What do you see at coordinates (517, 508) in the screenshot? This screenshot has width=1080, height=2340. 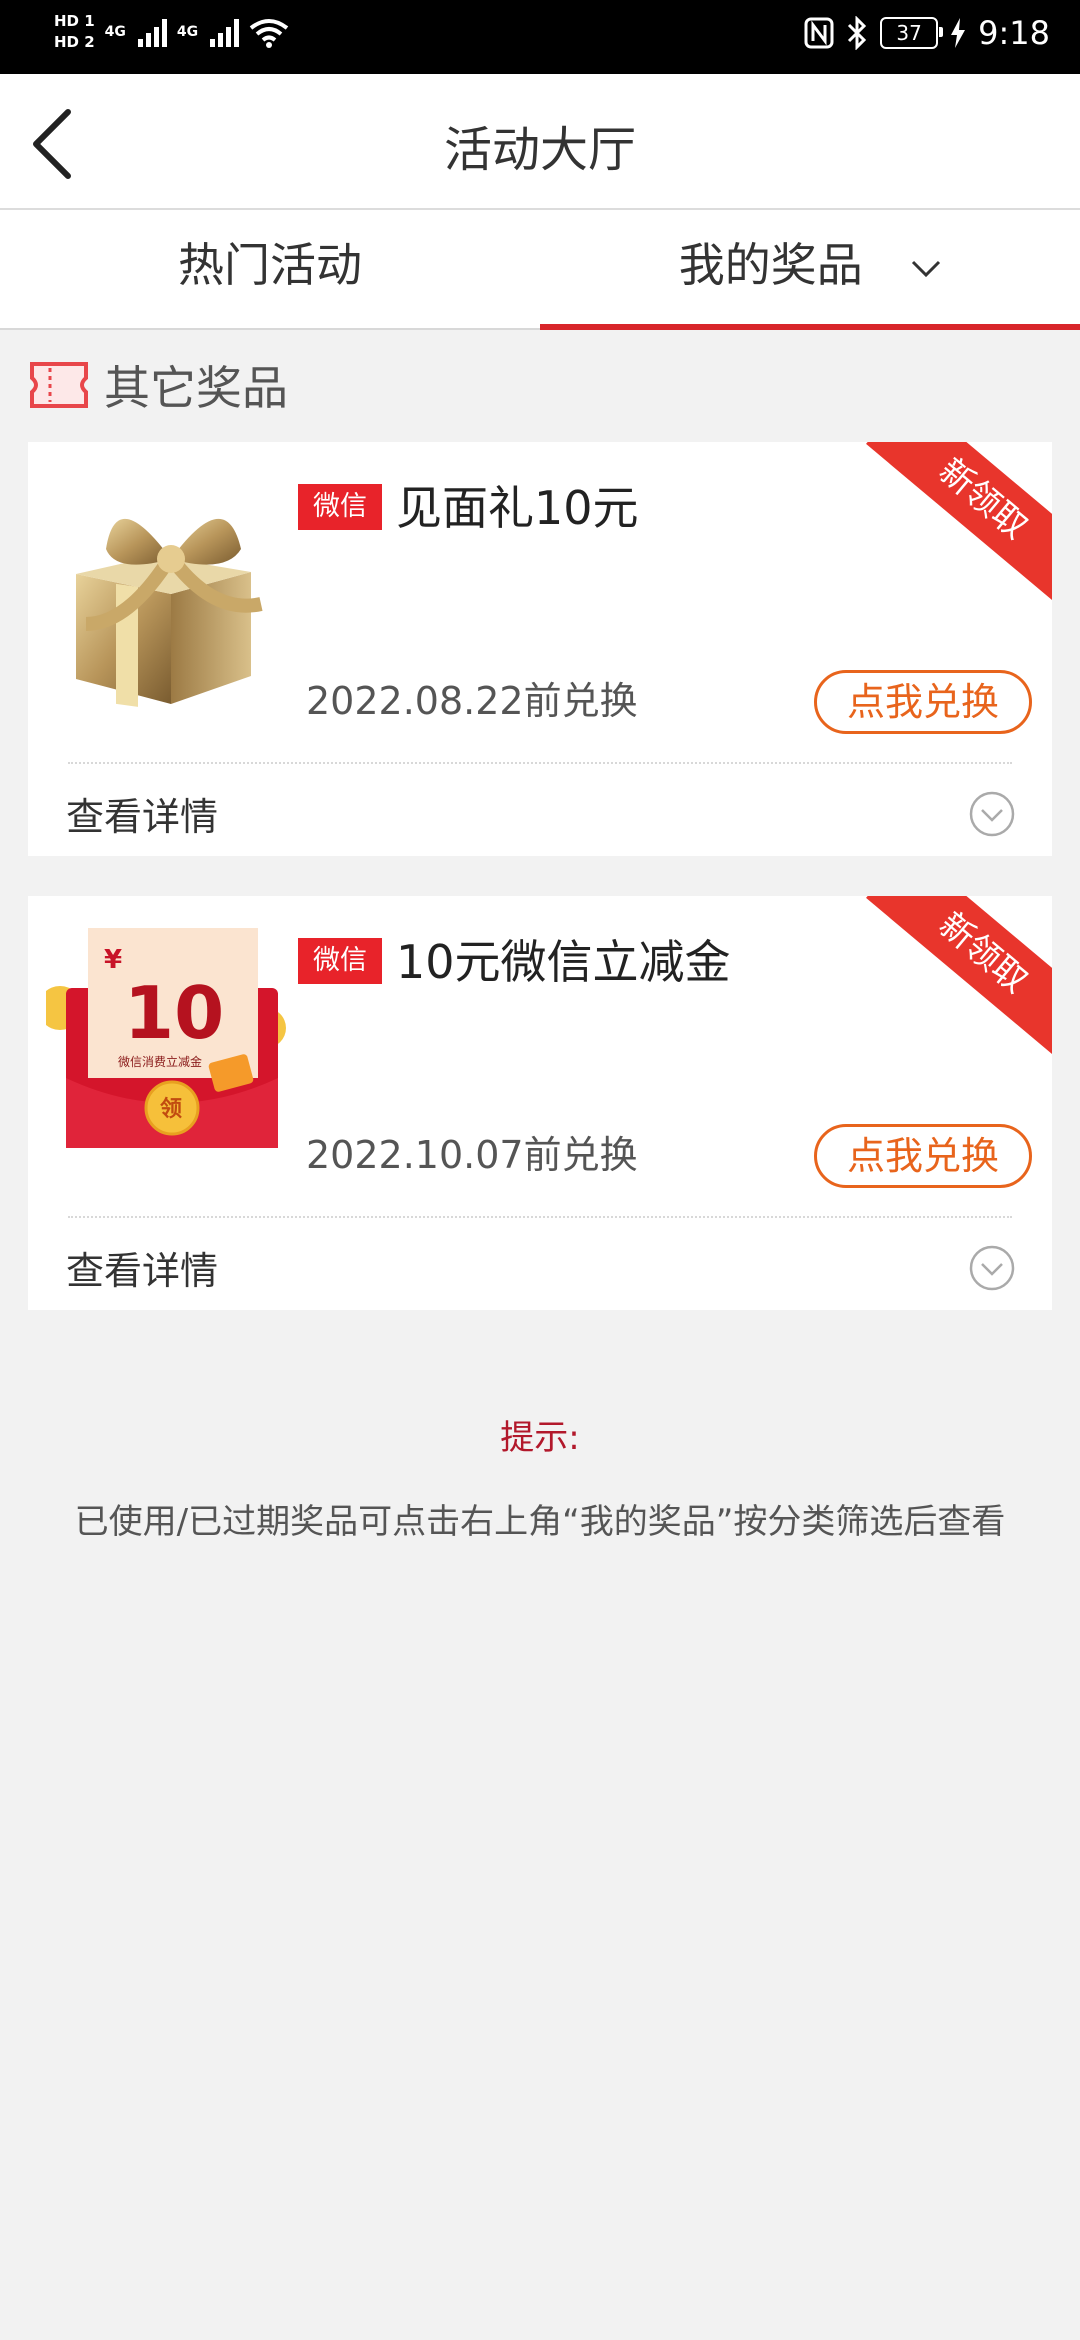 I see `prize-title: 见面礼10元` at bounding box center [517, 508].